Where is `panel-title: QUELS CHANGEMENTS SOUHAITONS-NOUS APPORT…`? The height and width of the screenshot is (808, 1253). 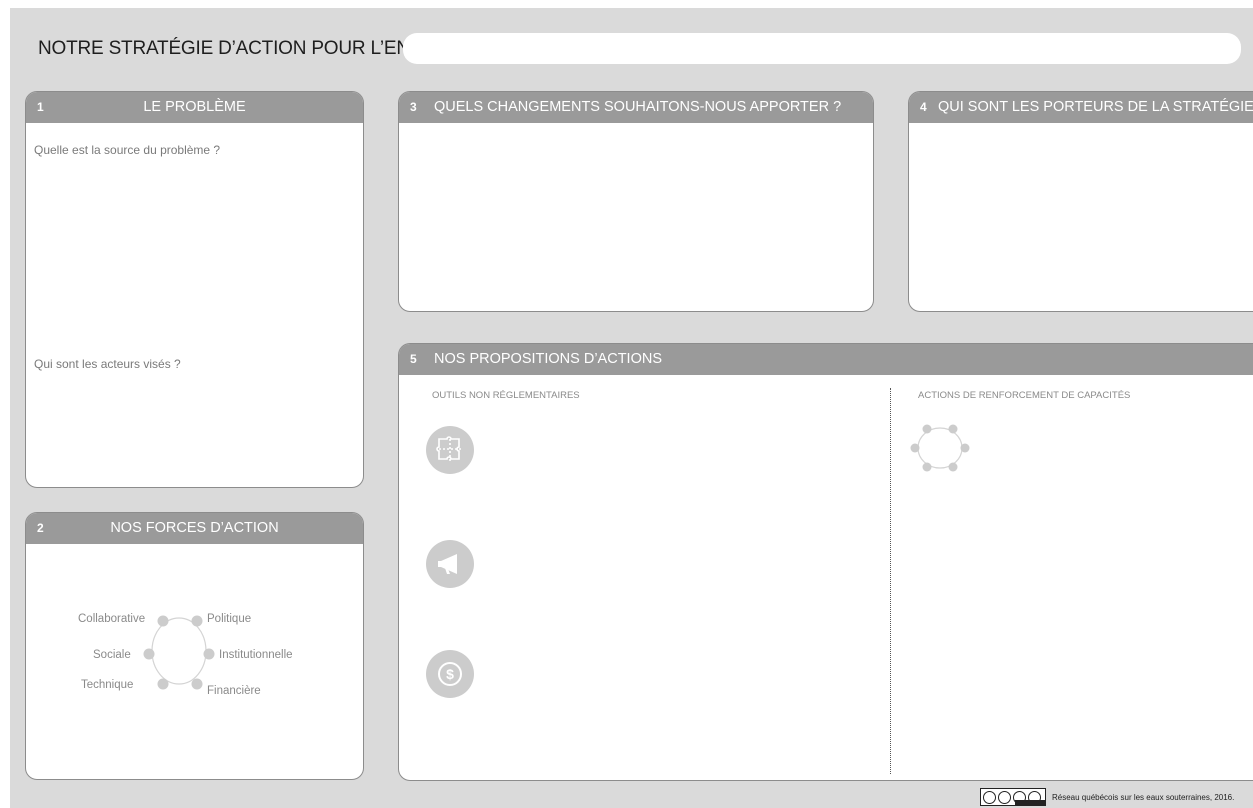
panel-title: QUELS CHANGEMENTS SOUHAITONS-NOUS APPORT… is located at coordinates (638, 107).